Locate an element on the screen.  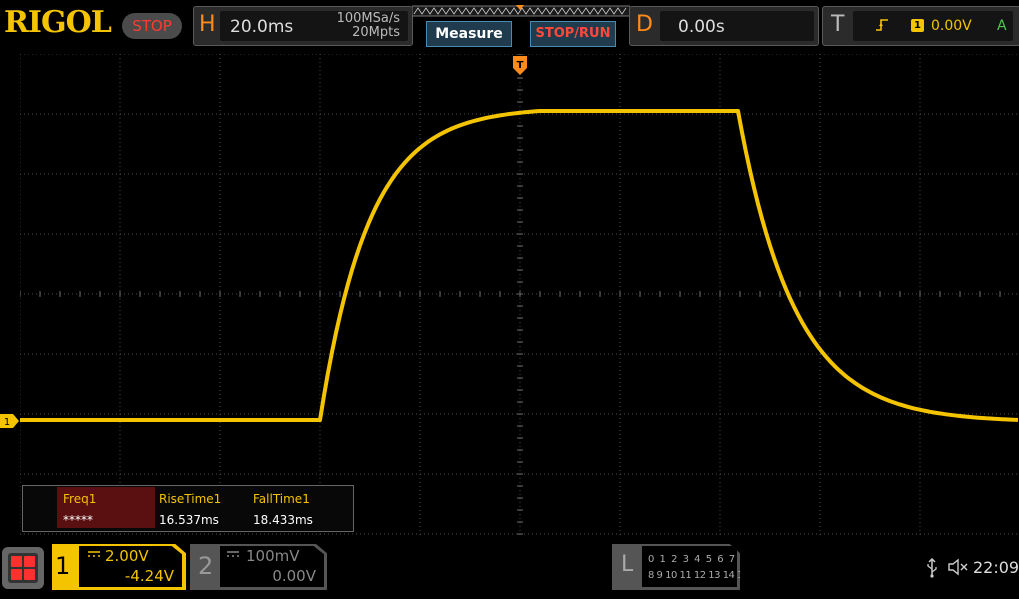
trigger-position-icon: T is located at coordinates (520, 66).